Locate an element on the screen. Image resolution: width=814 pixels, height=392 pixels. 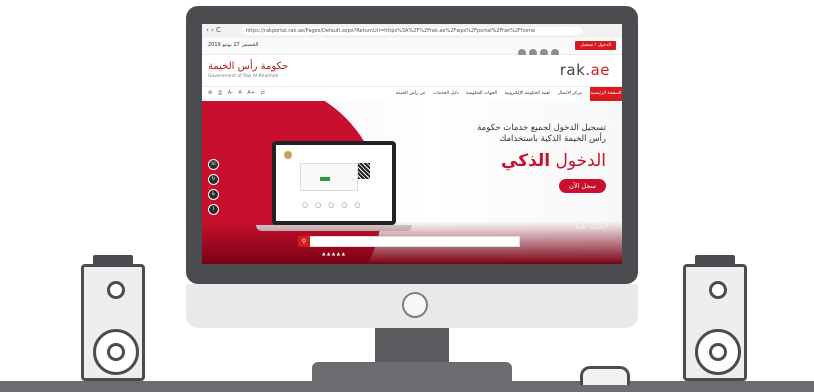
nav-item-services: دليل الخدمات is located at coordinates (445, 93).